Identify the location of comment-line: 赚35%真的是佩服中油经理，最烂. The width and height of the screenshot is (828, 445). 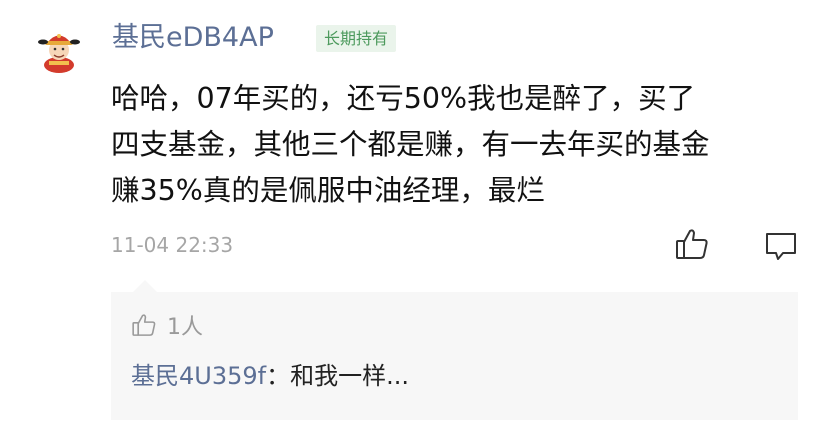
(328, 190).